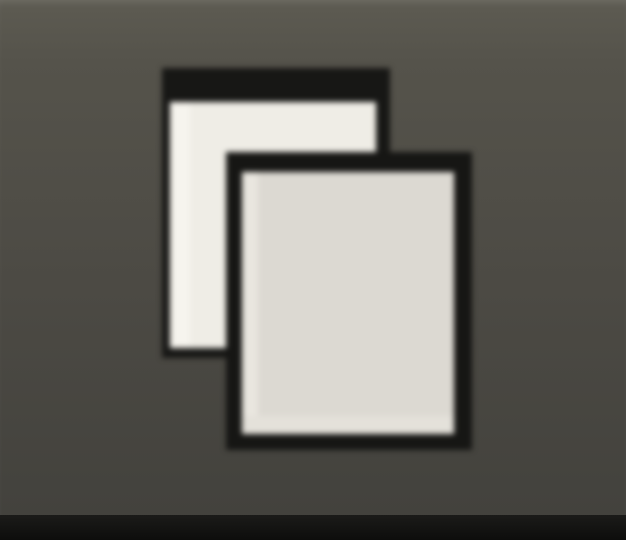 The image size is (626, 540). What do you see at coordinates (313, 527) in the screenshot?
I see `toolbar-bottom-border` at bounding box center [313, 527].